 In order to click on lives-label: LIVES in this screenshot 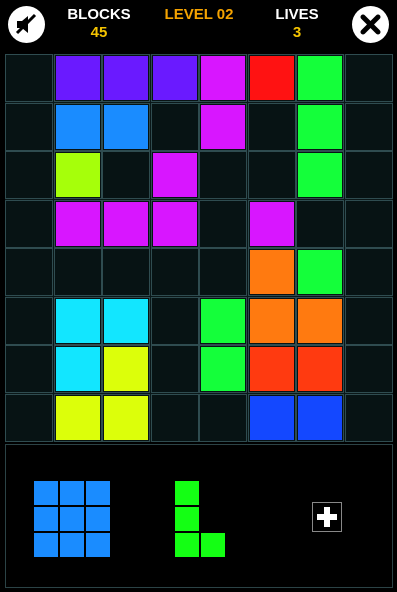, I will do `click(297, 14)`.